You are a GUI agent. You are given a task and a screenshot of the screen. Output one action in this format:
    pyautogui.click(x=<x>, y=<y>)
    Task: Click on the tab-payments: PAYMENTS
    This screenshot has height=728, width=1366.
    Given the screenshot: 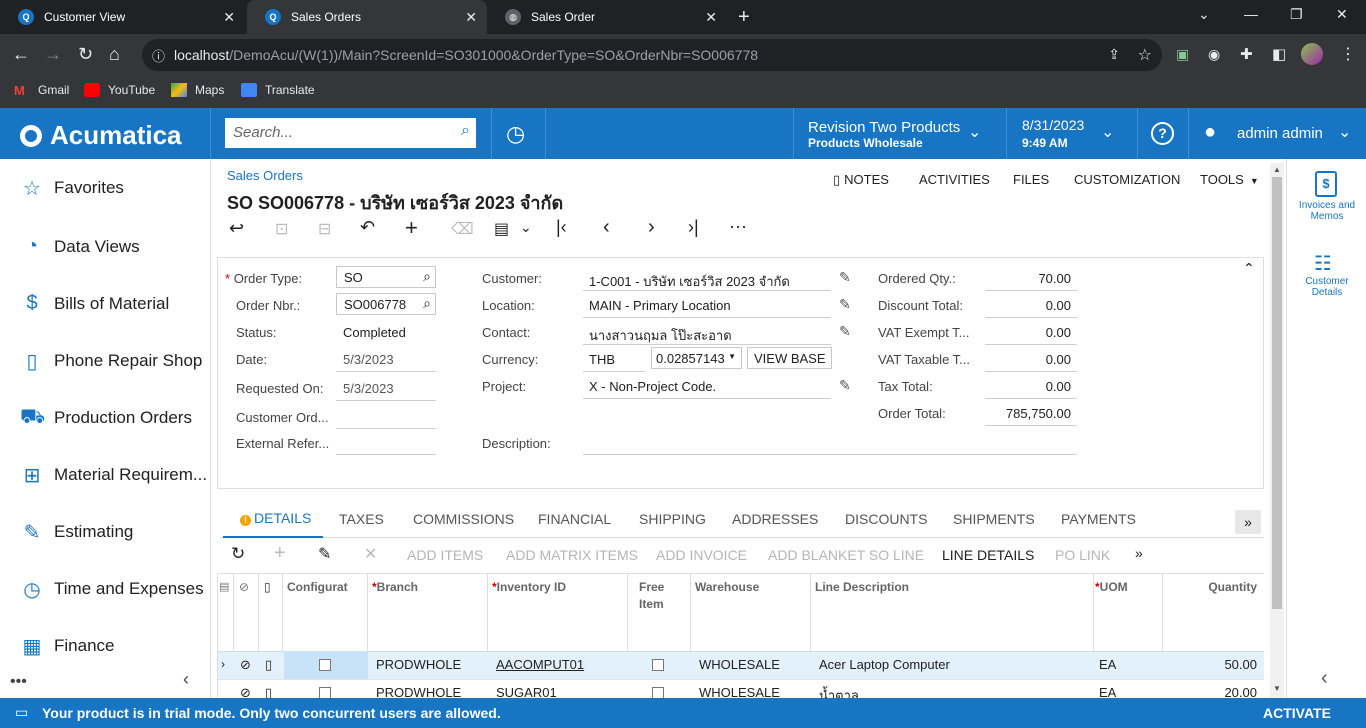 What is the action you would take?
    pyautogui.click(x=1098, y=519)
    